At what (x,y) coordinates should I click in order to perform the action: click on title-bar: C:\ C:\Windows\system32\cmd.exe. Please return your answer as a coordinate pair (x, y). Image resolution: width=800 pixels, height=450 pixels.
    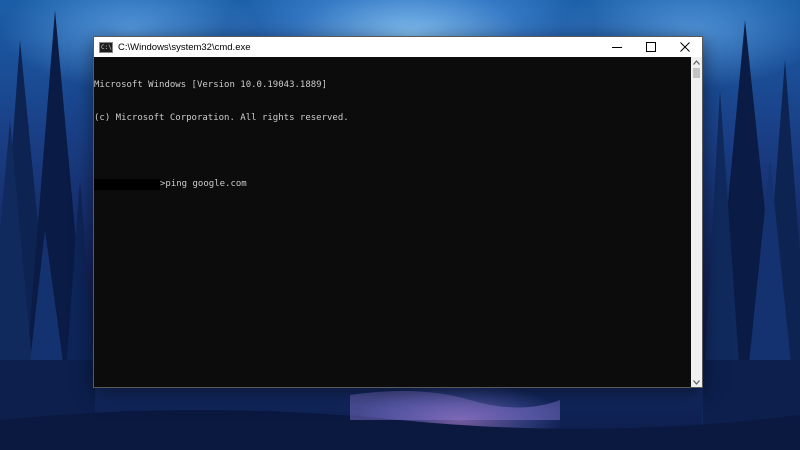
    Looking at the image, I should click on (398, 47).